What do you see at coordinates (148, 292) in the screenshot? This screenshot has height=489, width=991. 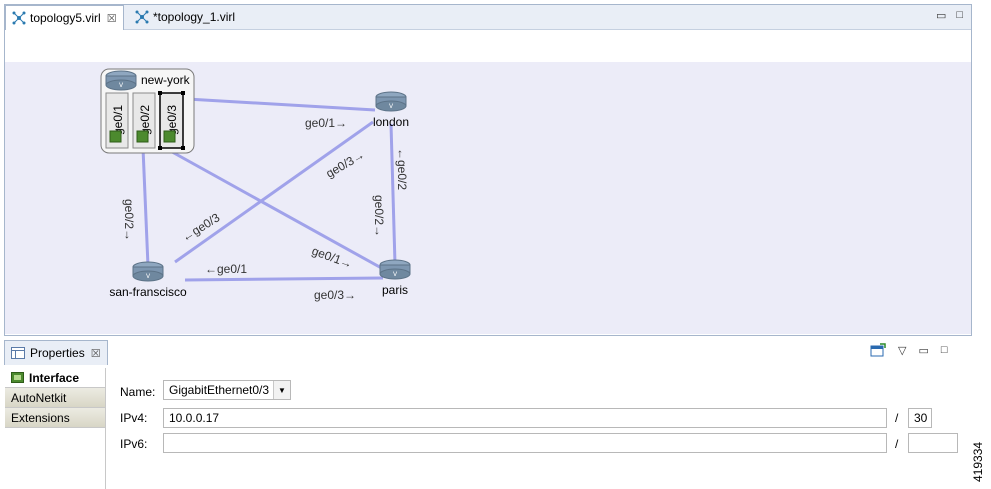 I see `node-label: san-franscisco` at bounding box center [148, 292].